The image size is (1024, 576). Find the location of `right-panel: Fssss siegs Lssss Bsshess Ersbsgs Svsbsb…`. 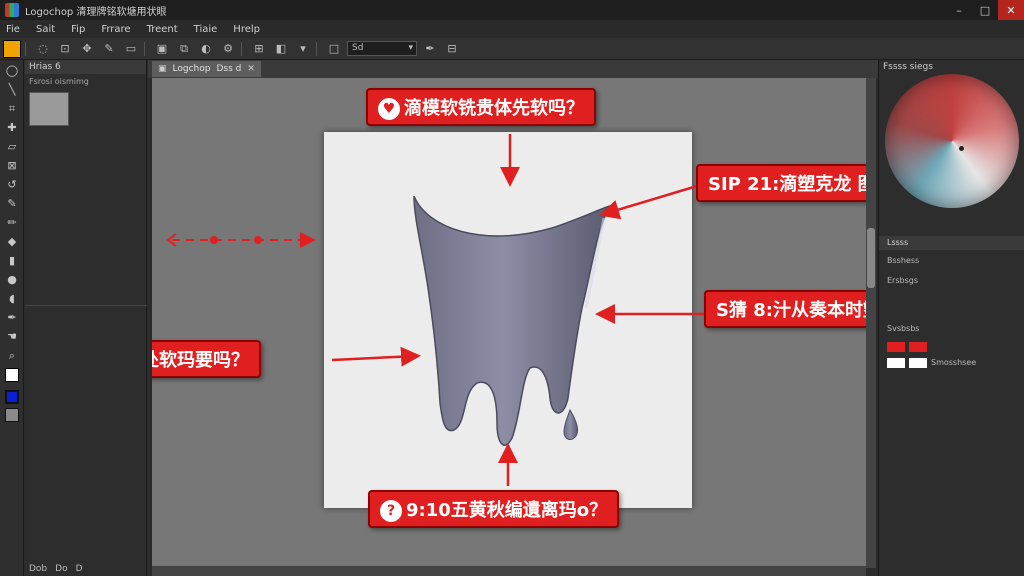

right-panel: Fssss siegs Lssss Bsshess Ersbsgs Svsbsb… is located at coordinates (951, 318).